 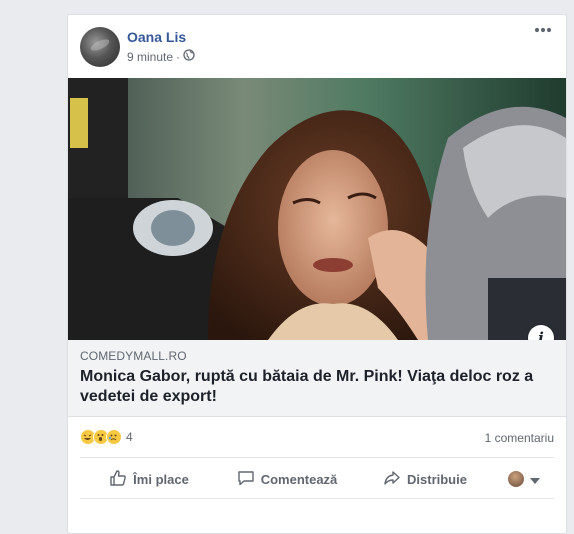 I want to click on sad-icon, so click(x=114, y=437).